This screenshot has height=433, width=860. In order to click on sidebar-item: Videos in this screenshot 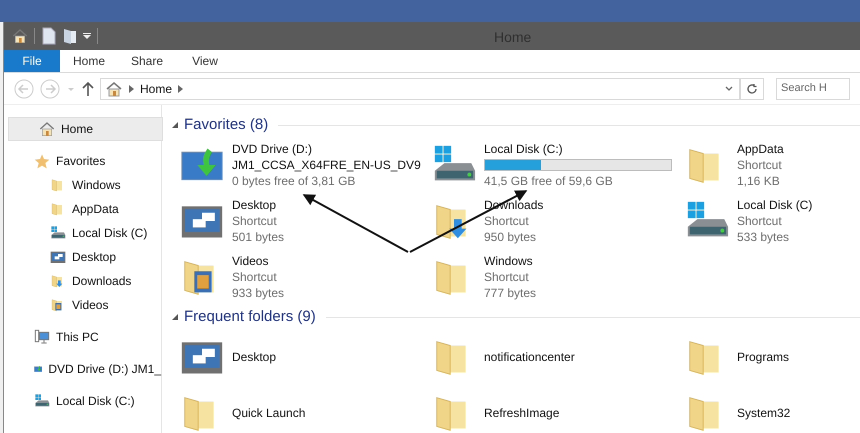, I will do `click(82, 305)`.